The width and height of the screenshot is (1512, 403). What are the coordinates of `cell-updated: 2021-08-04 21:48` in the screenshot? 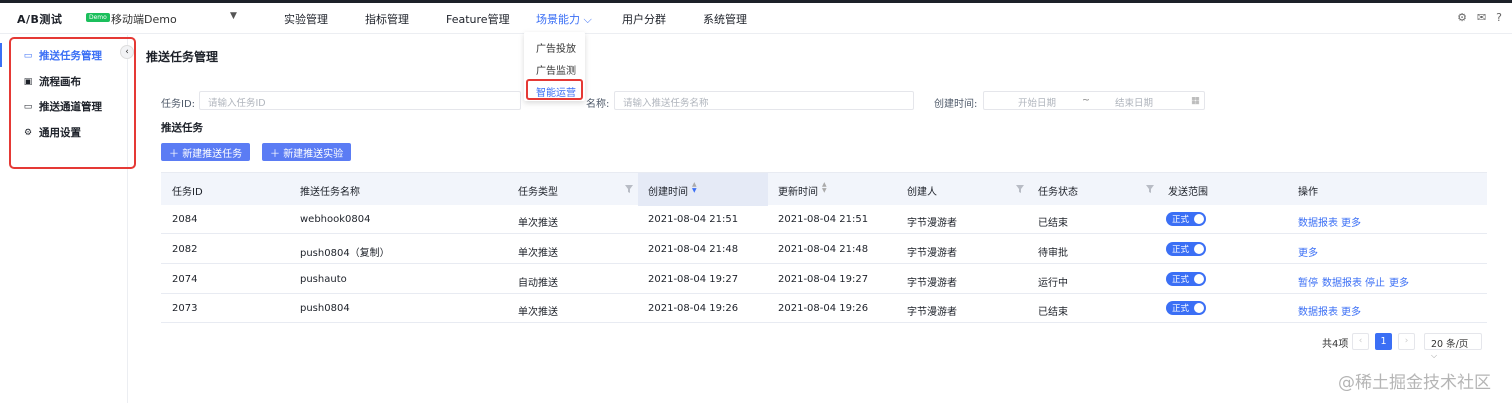 It's located at (823, 249).